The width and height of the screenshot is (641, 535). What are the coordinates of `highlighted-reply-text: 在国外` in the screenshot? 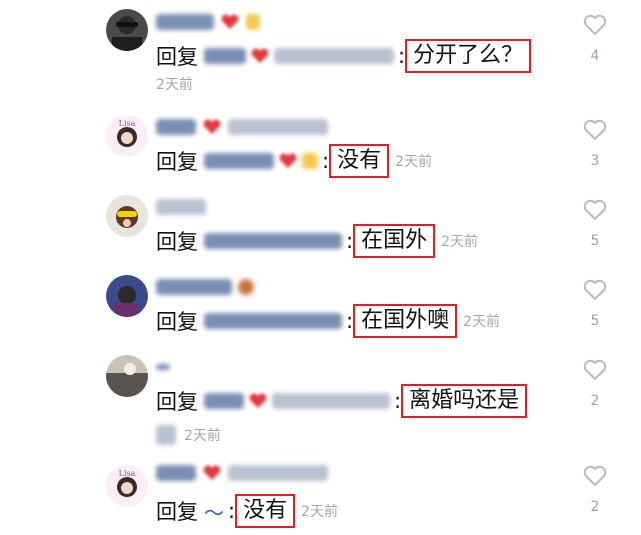 It's located at (394, 241).